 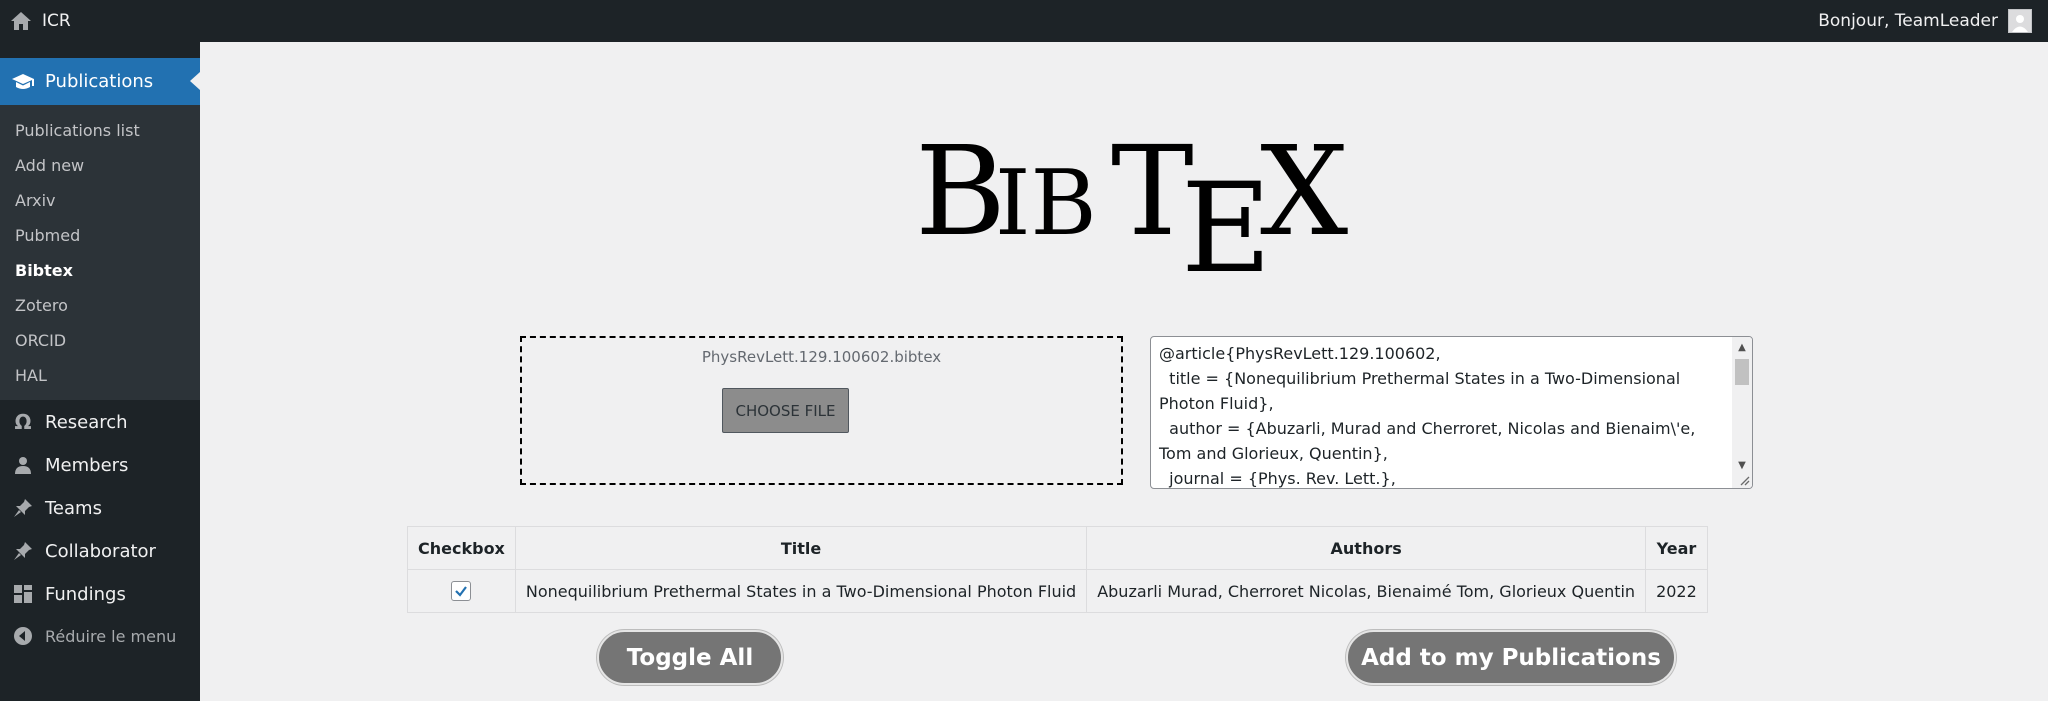 What do you see at coordinates (1676, 548) in the screenshot?
I see `column-header-year: Year` at bounding box center [1676, 548].